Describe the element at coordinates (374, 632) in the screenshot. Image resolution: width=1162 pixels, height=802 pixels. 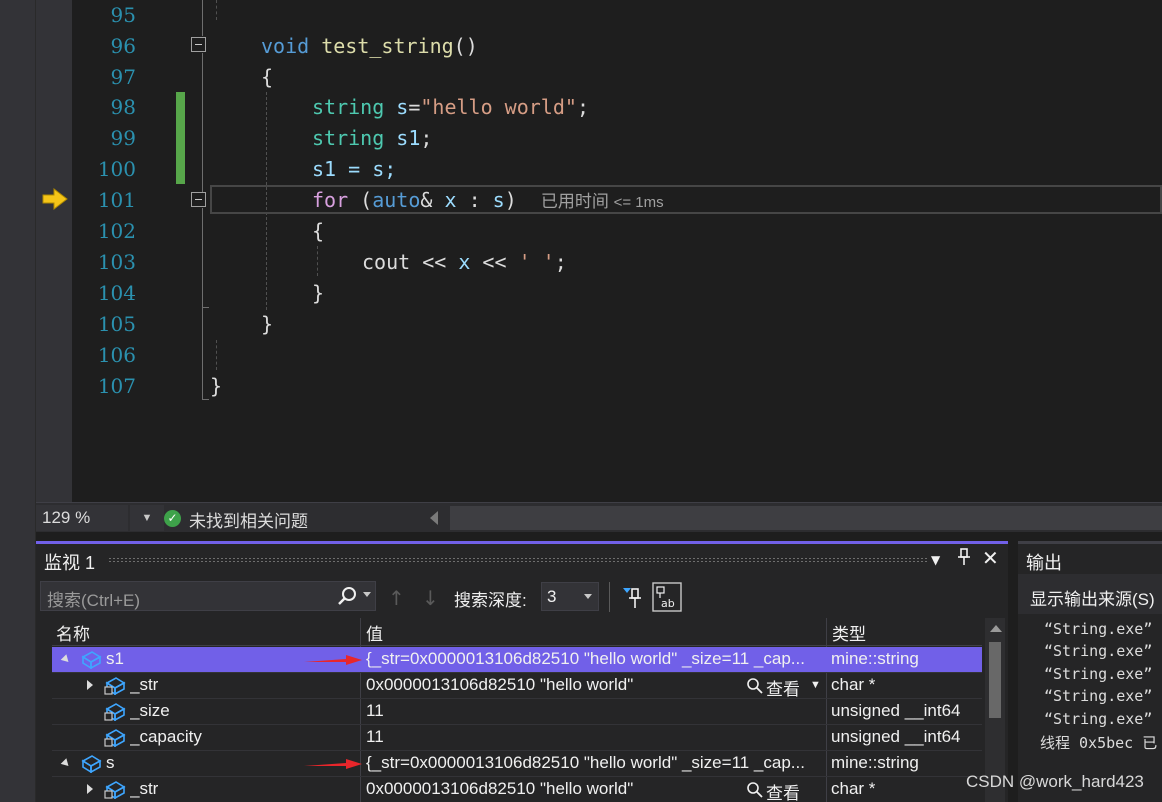
I see `column-header-value: 值` at that location.